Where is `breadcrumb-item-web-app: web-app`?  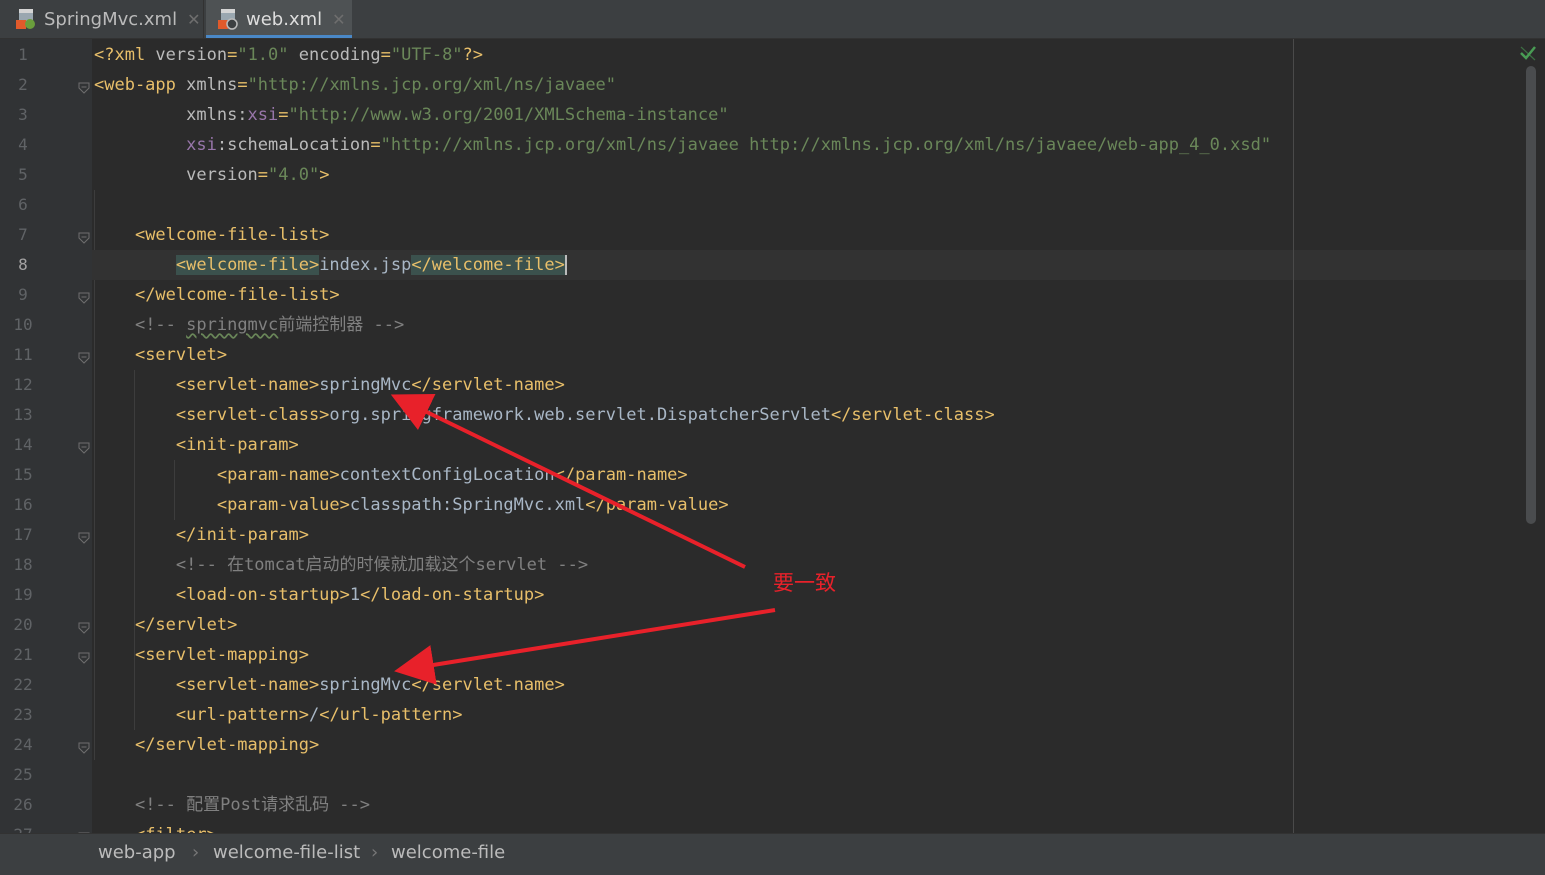 breadcrumb-item-web-app: web-app is located at coordinates (137, 852).